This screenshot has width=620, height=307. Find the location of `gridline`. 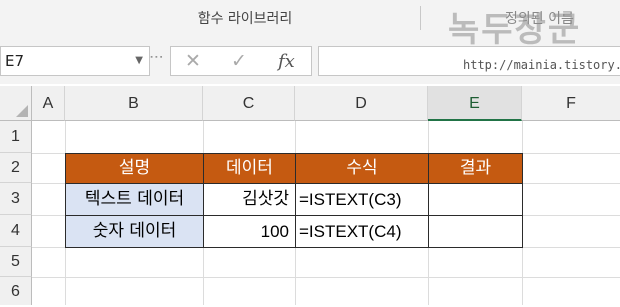

gridline is located at coordinates (326, 277).